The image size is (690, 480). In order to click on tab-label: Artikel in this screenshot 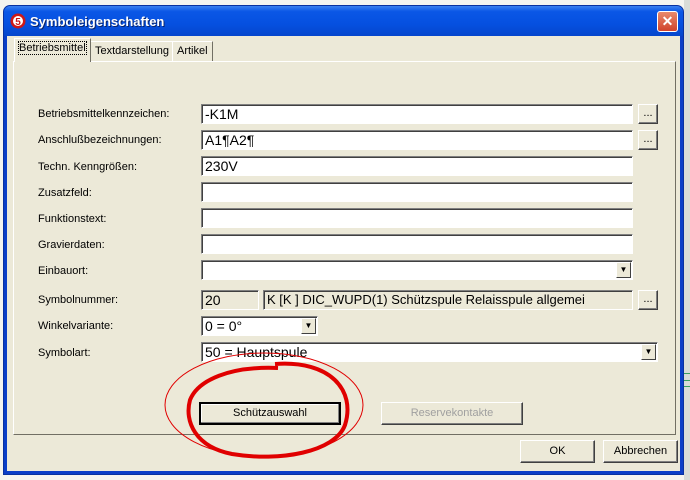, I will do `click(192, 51)`.